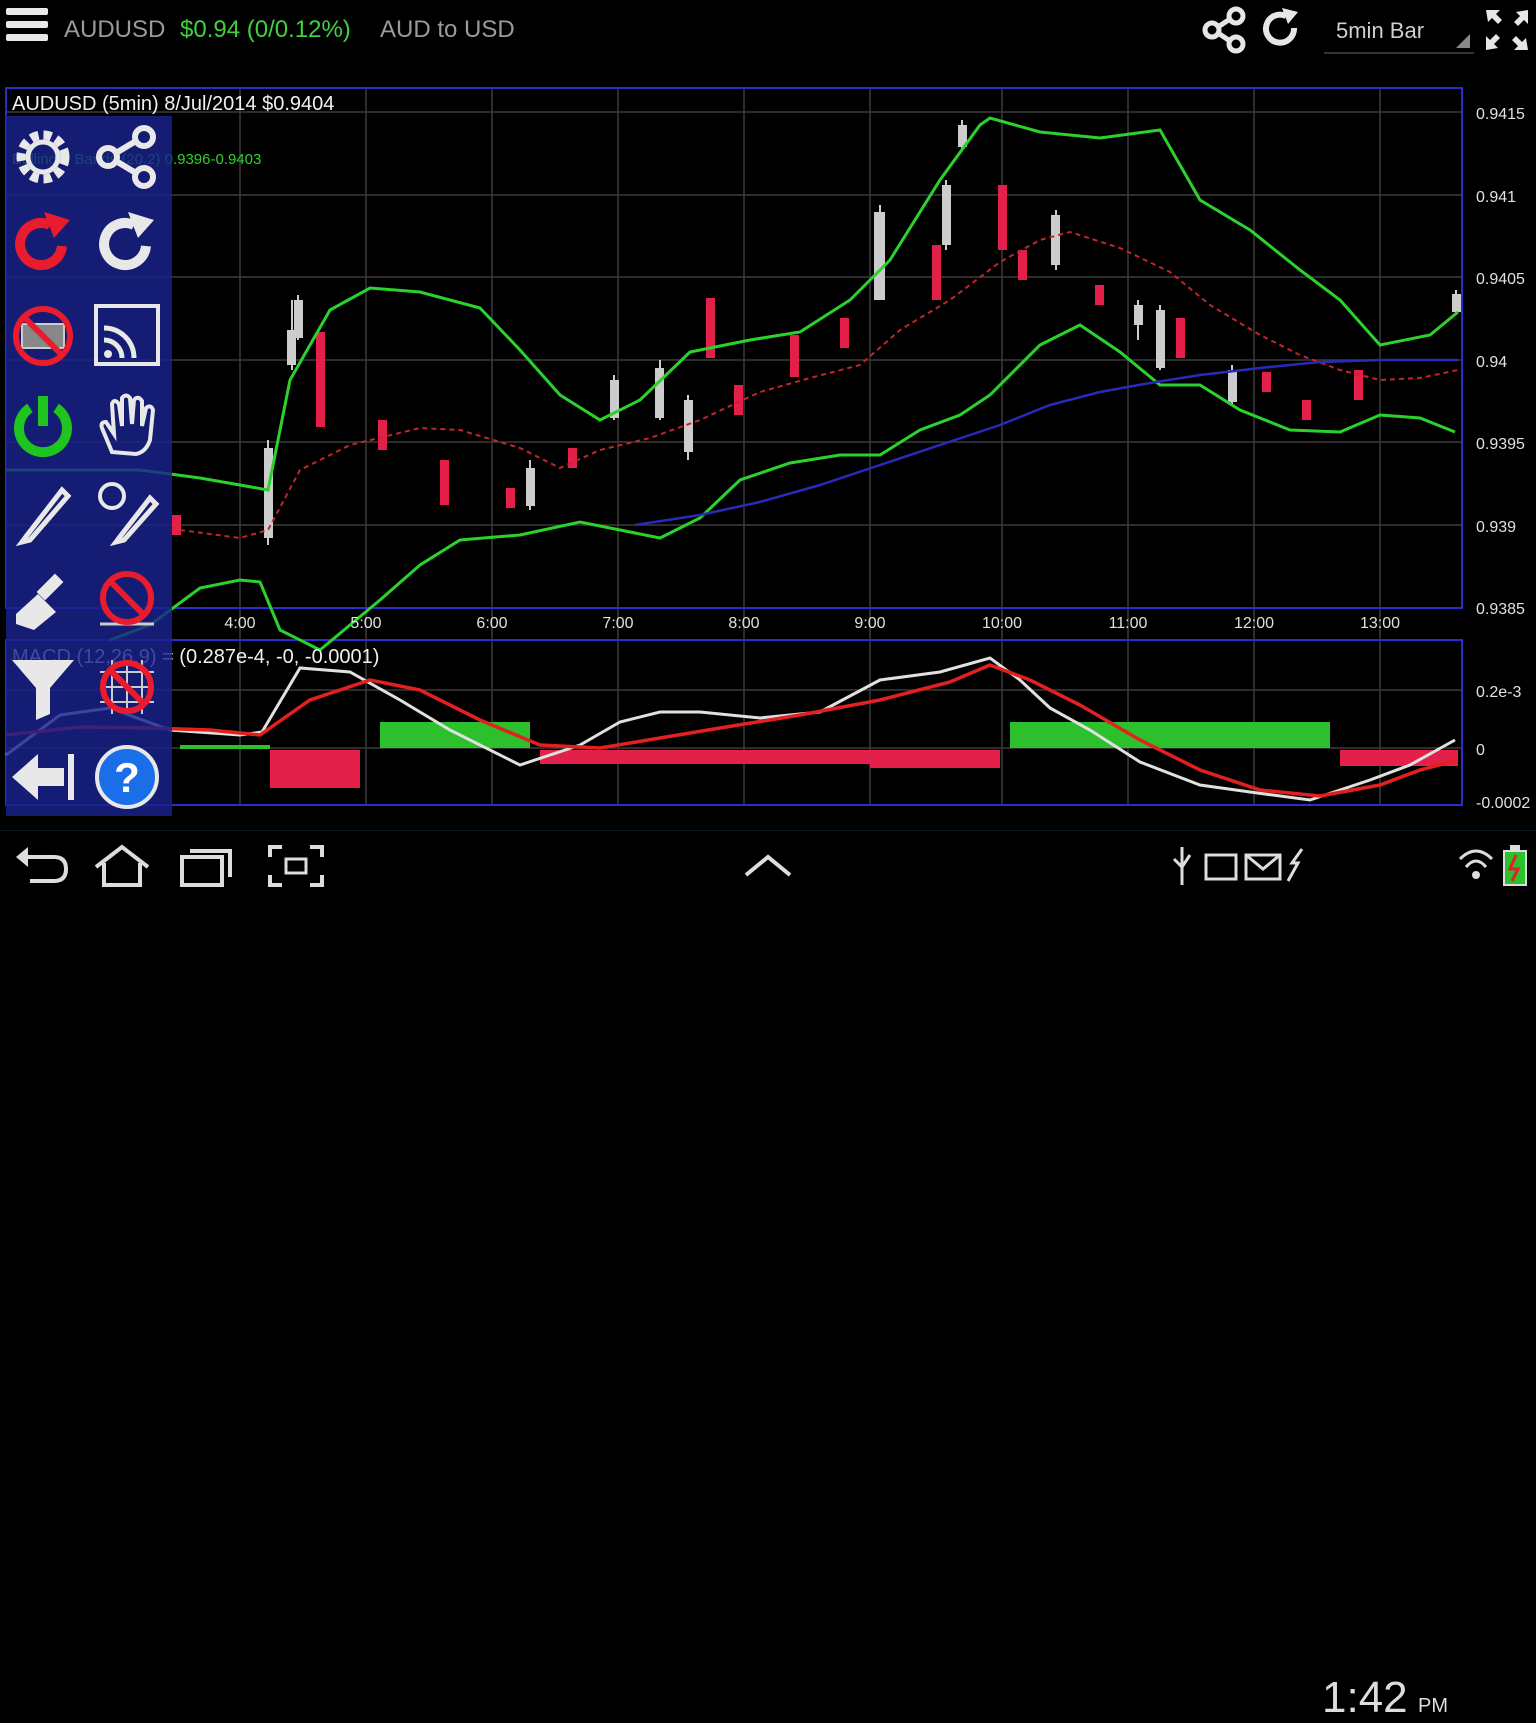  I want to click on tool-panel: ?, so click(89, 466).